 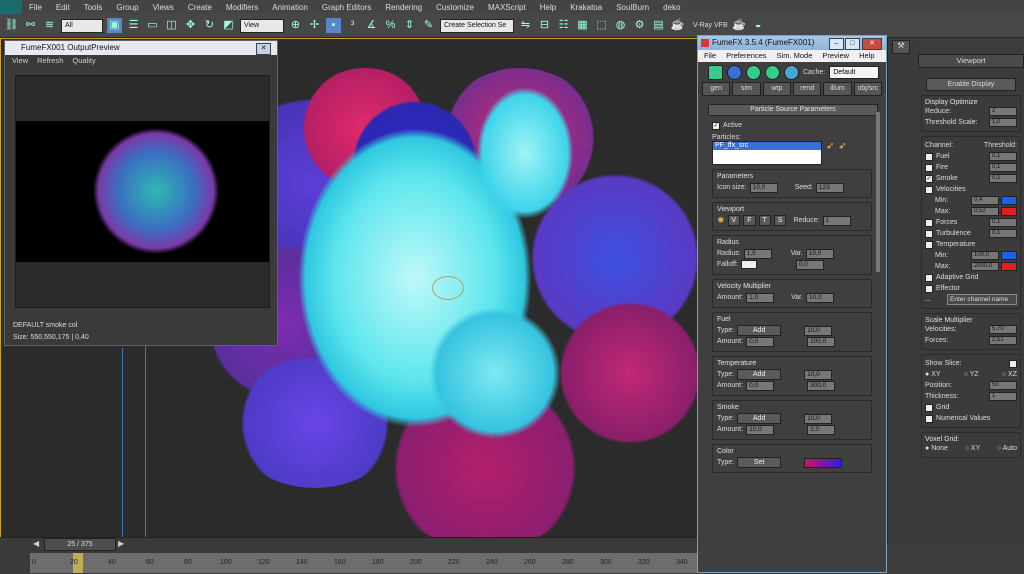 What do you see at coordinates (121, 543) in the screenshot?
I see `timeline-next-icon: ▶` at bounding box center [121, 543].